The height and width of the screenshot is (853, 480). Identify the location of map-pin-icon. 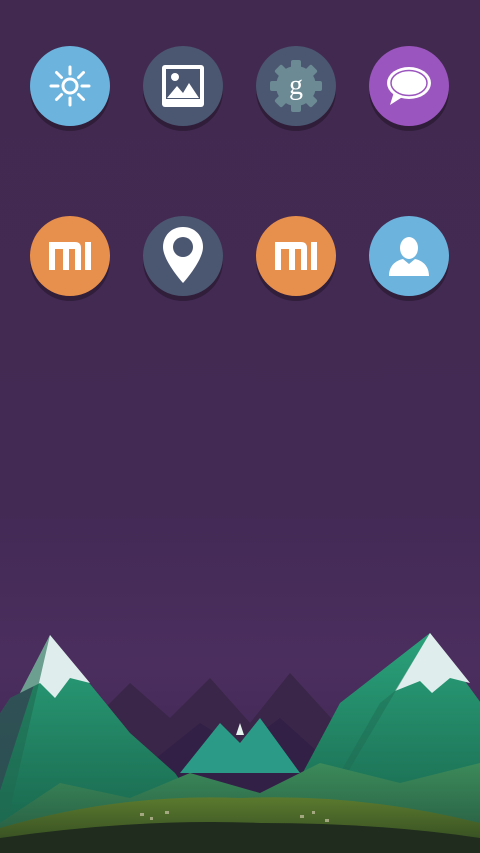
(183, 255).